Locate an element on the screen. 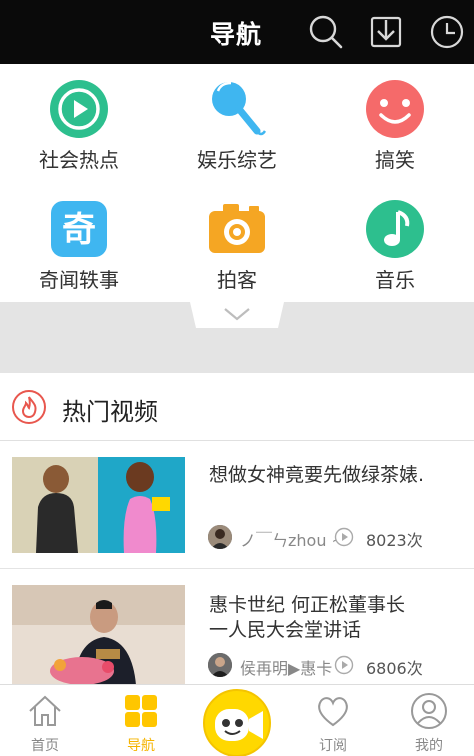 This screenshot has height=756, width=474. download-icon is located at coordinates (386, 32).